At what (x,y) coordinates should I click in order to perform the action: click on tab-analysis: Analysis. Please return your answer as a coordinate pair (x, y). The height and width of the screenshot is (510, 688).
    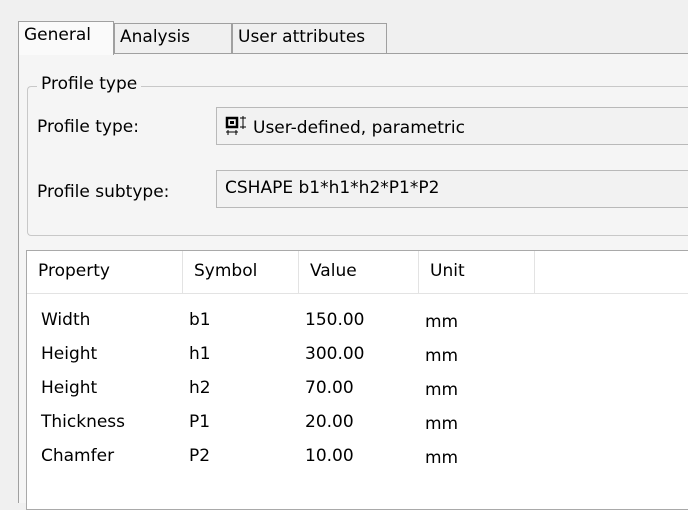
    Looking at the image, I should click on (173, 38).